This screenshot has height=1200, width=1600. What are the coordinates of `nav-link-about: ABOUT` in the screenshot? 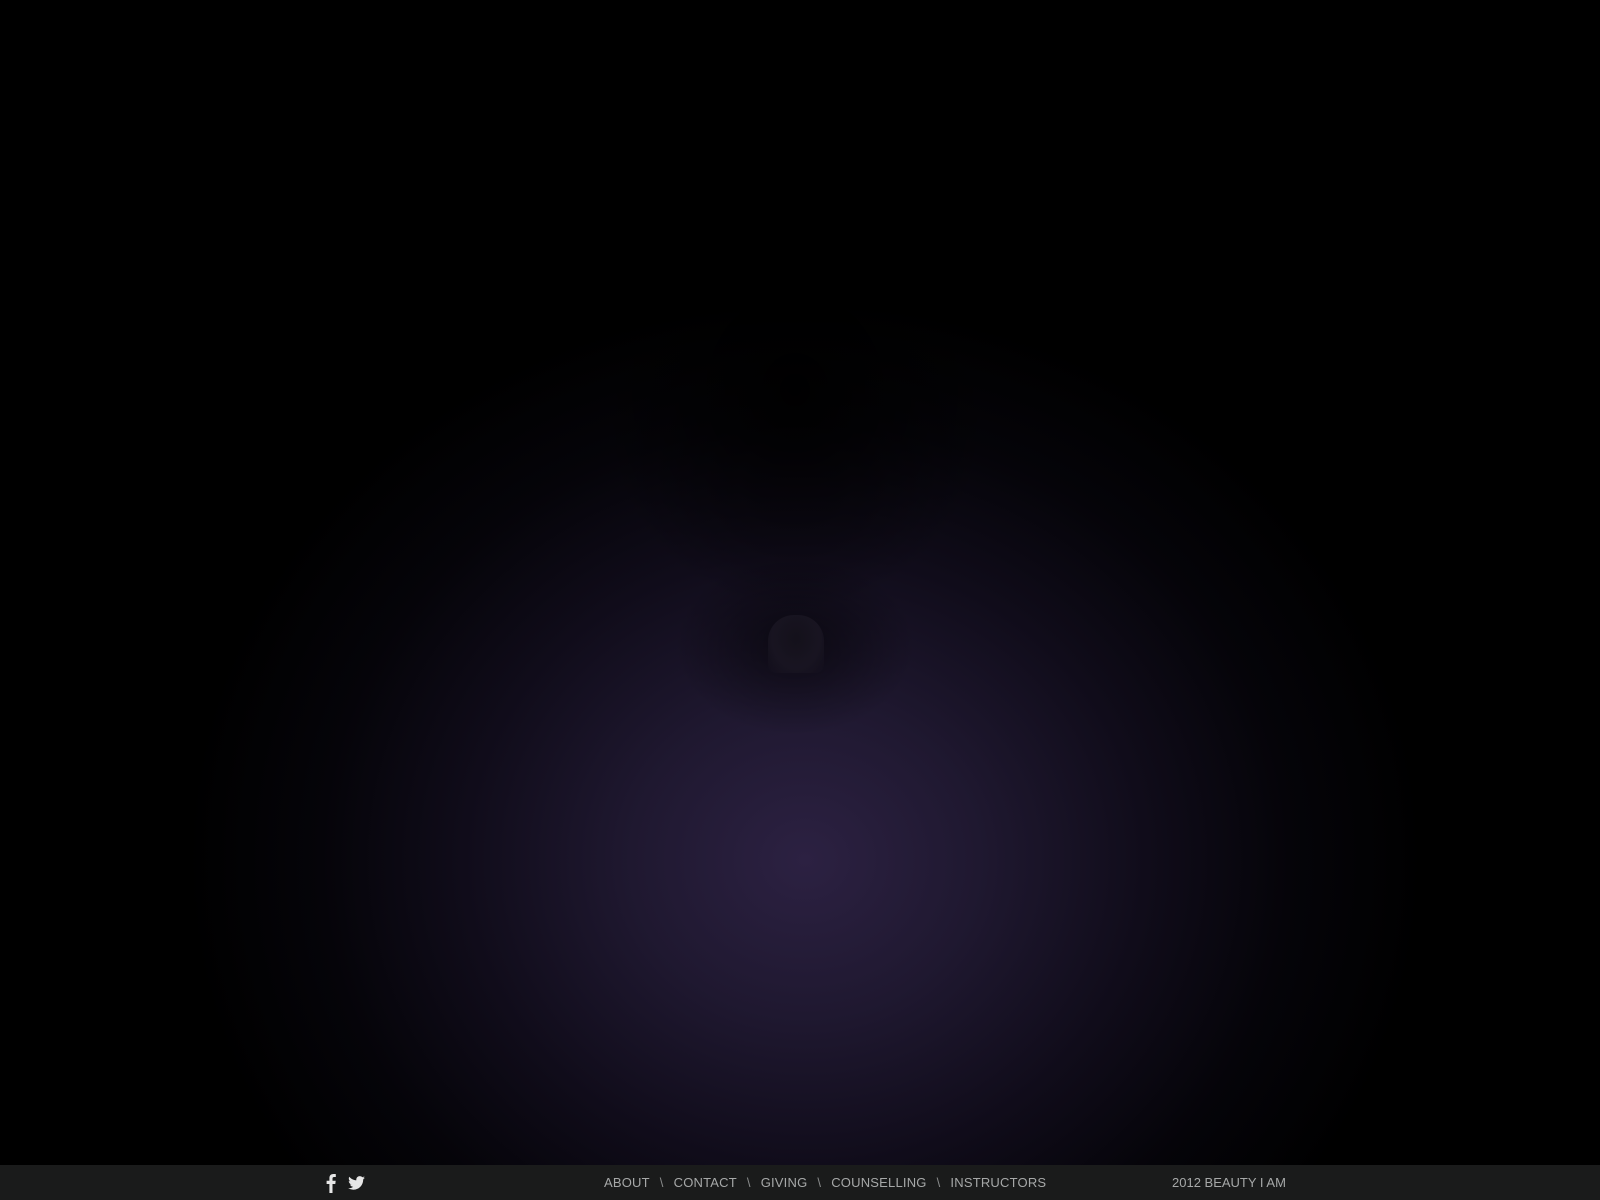 It's located at (627, 1182).